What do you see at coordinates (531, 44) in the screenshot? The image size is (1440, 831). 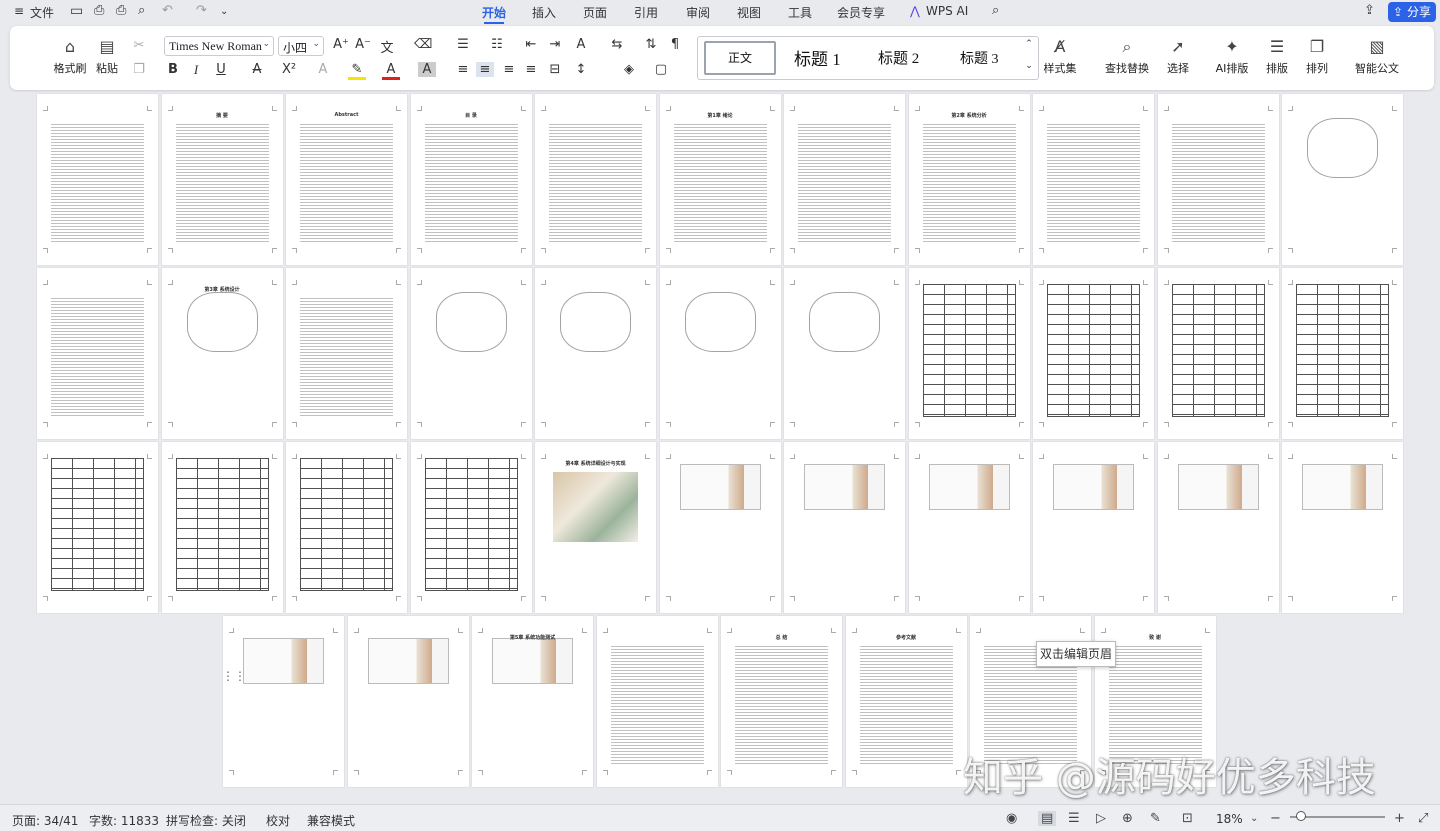 I see `decrease-indent-icon: ⇤` at bounding box center [531, 44].